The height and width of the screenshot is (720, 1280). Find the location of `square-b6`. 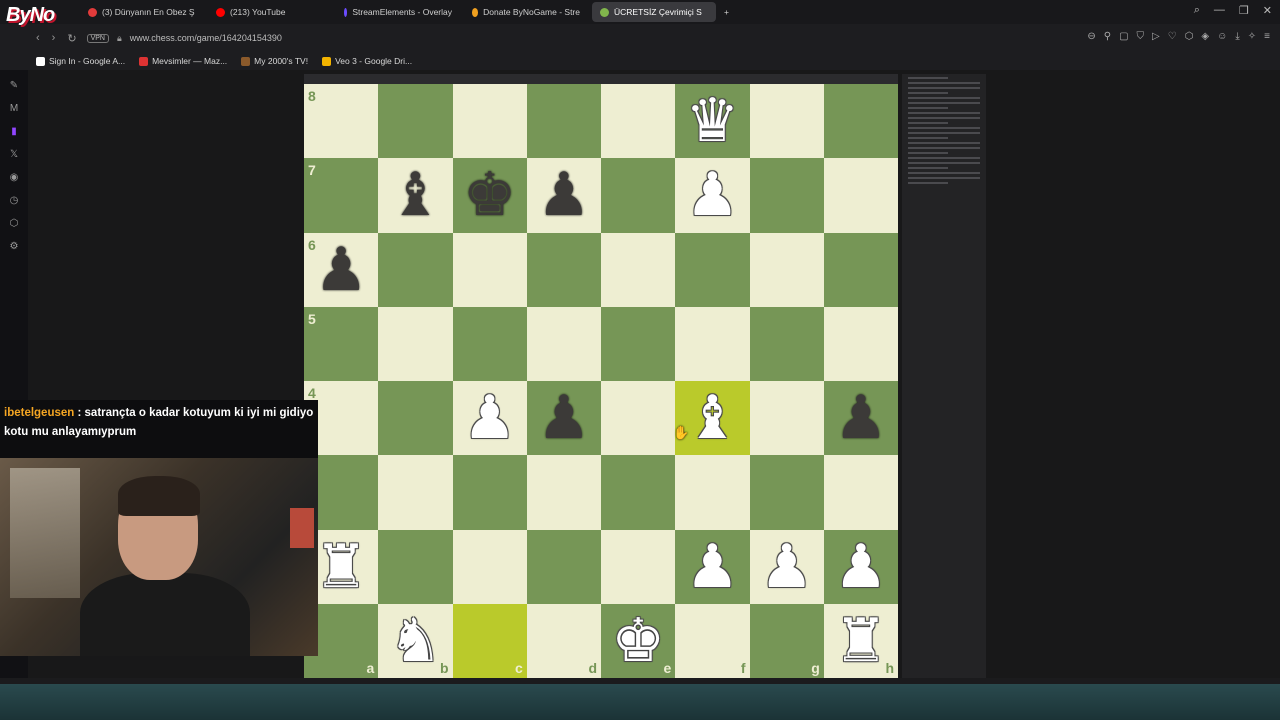

square-b6 is located at coordinates (415, 269).